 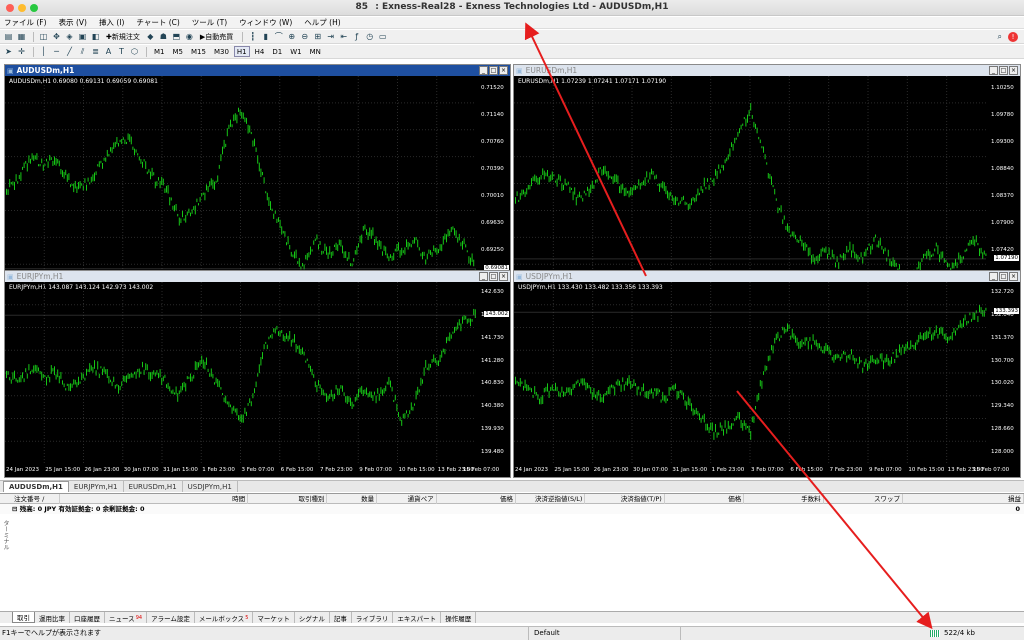 I want to click on horizontal-line-icon: ─, so click(x=56, y=51).